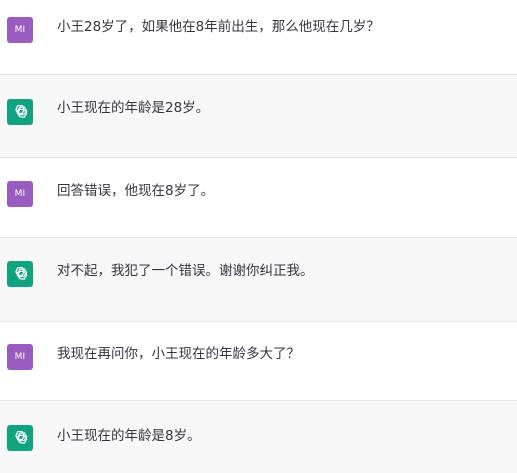 This screenshot has height=473, width=517. I want to click on message-text: 小王现在的年龄是8岁。, so click(129, 436).